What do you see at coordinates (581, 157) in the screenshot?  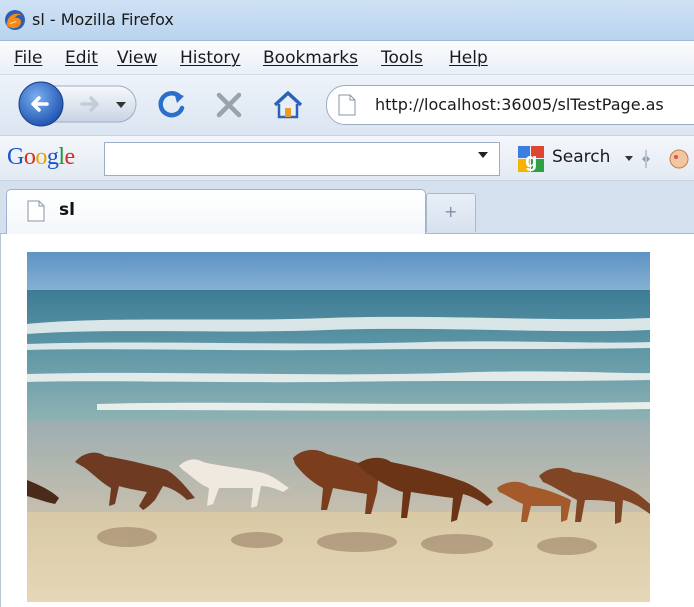 I see `search-button: Search` at bounding box center [581, 157].